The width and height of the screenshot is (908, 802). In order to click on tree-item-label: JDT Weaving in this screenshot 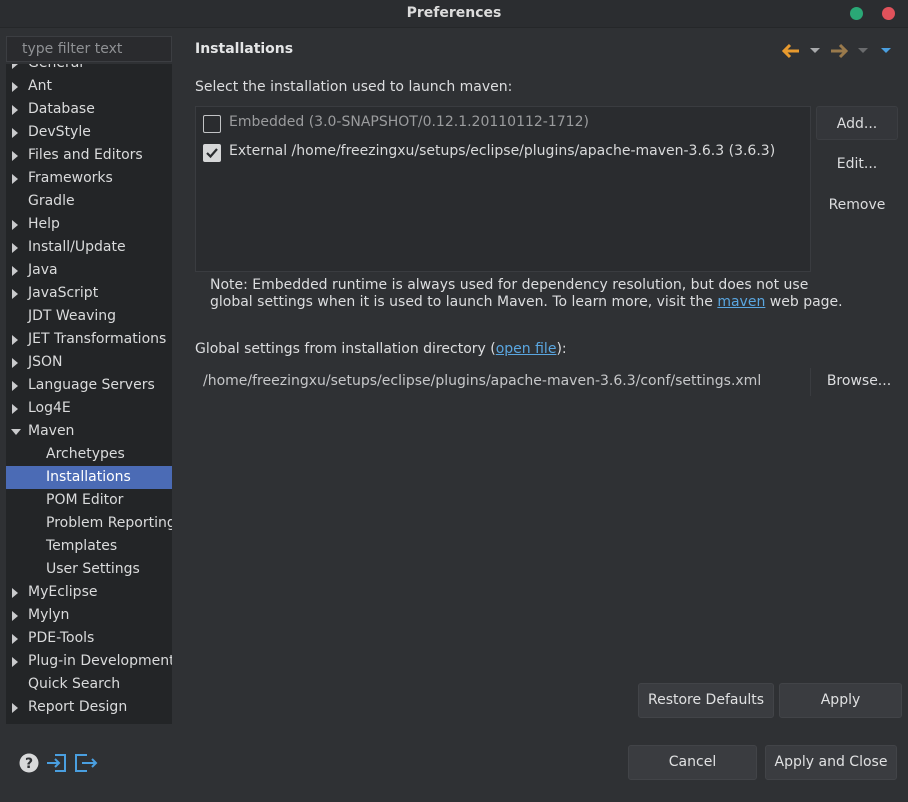, I will do `click(72, 316)`.